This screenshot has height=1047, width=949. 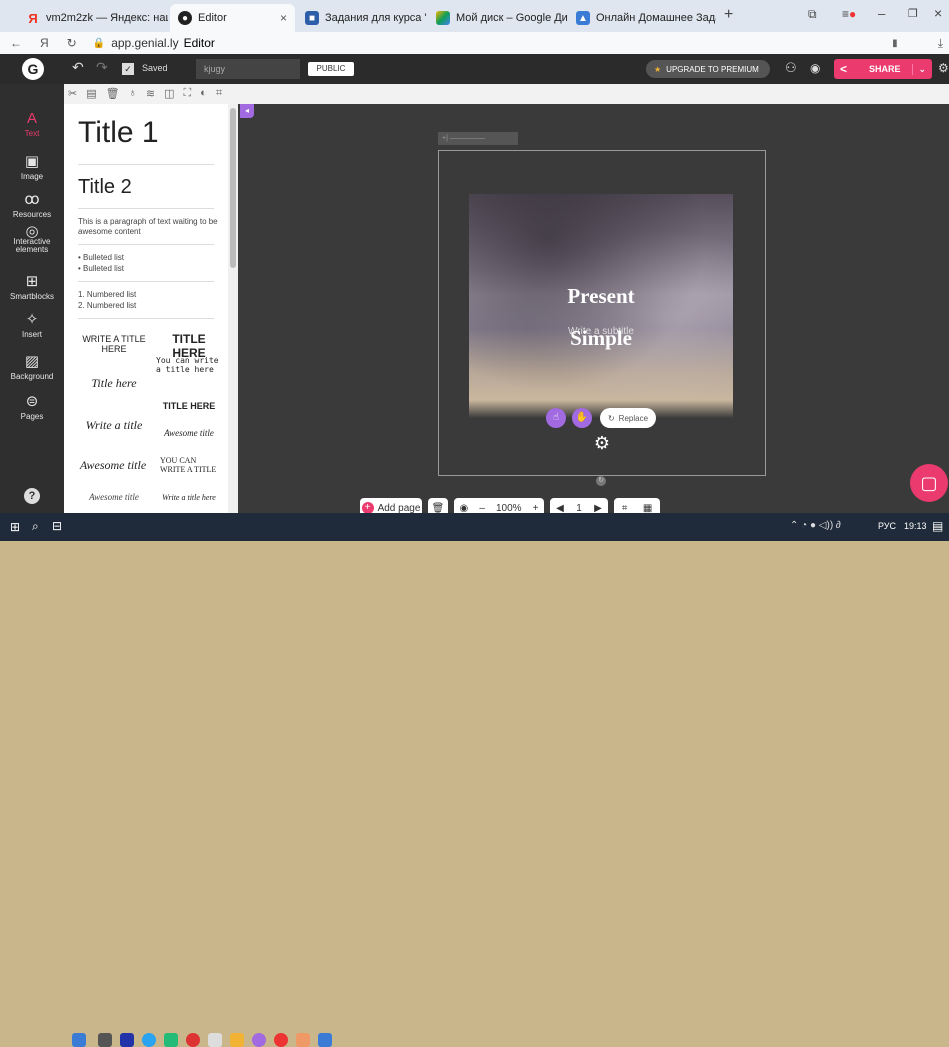 I want to click on genially-logo: G, so click(x=33, y=69).